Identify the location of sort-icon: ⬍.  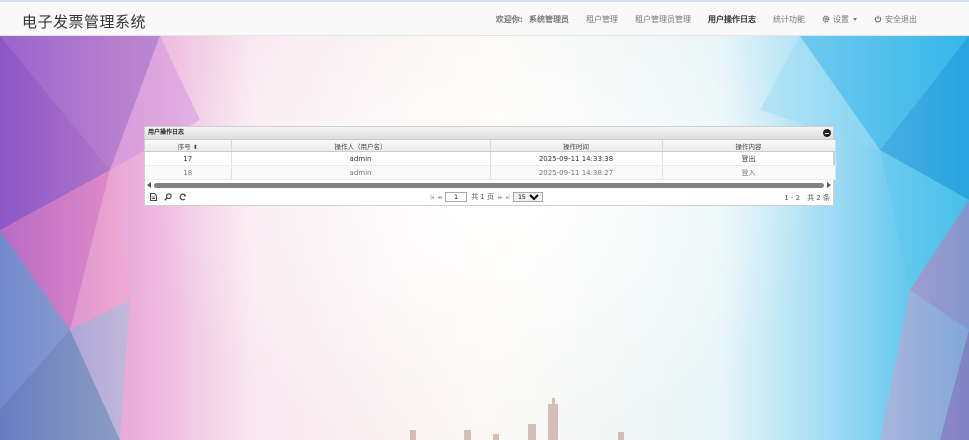
(195, 147).